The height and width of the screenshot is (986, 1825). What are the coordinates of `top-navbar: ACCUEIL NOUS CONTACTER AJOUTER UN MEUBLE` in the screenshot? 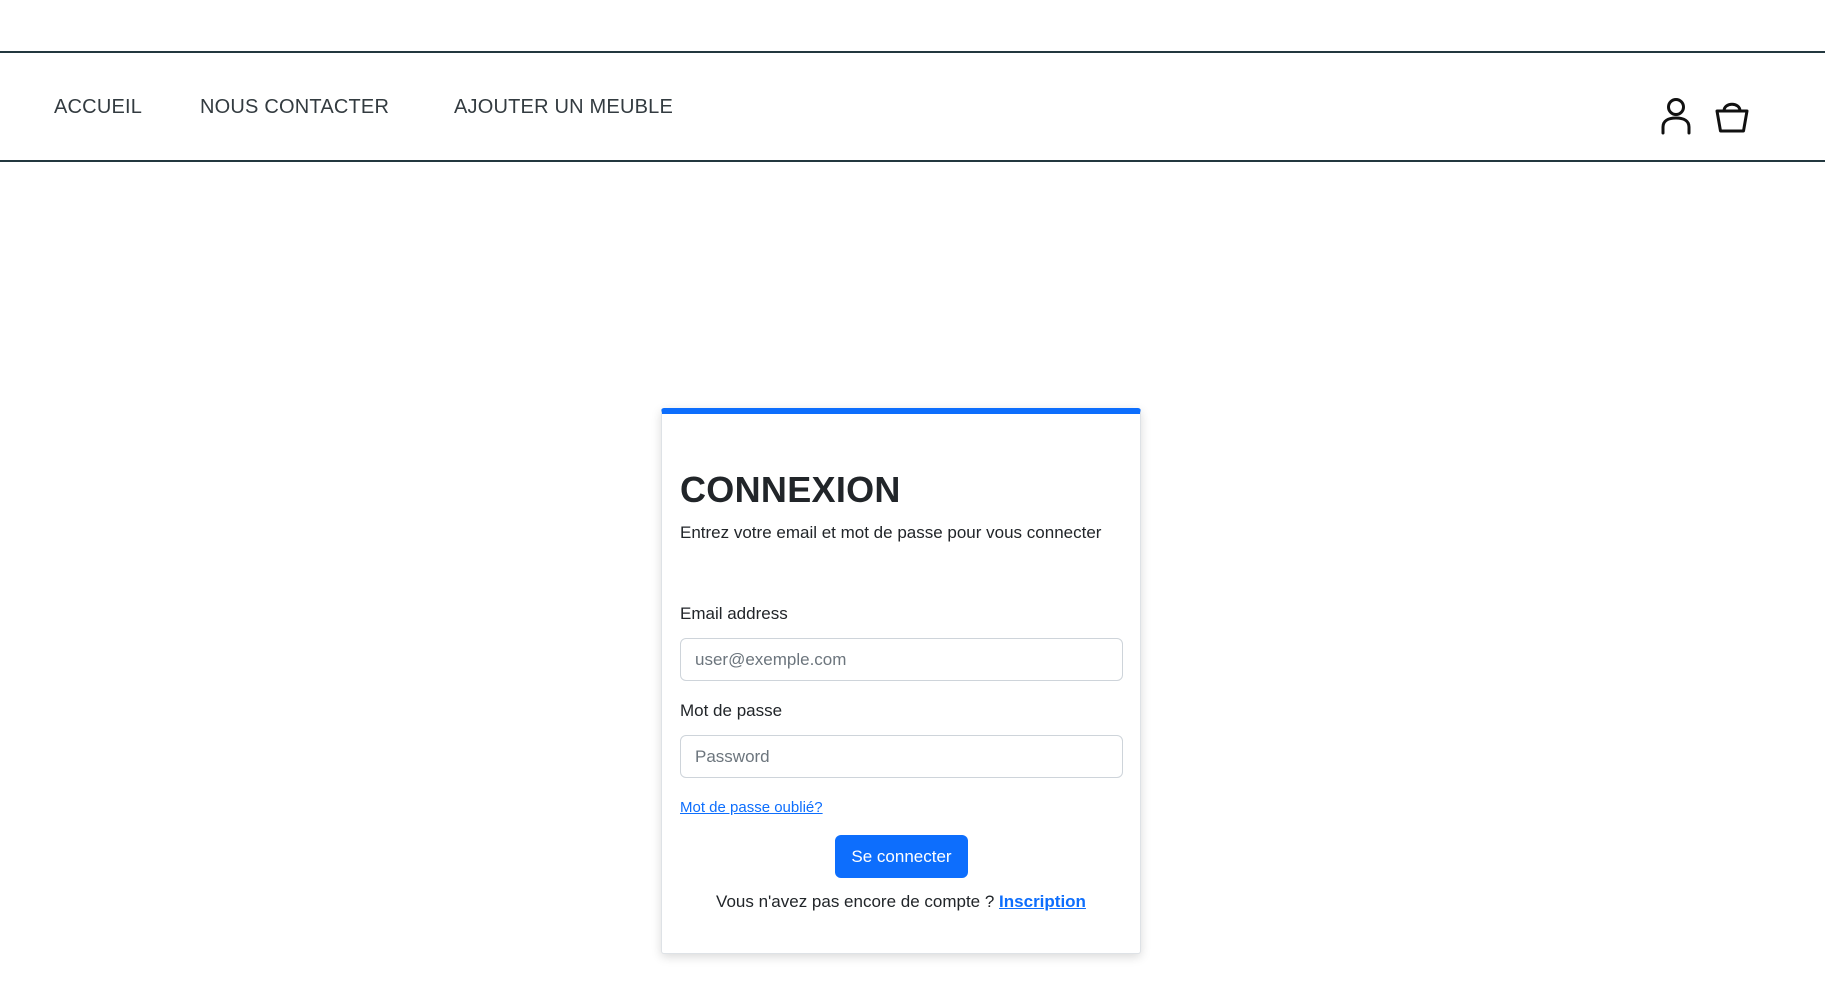 It's located at (912, 106).